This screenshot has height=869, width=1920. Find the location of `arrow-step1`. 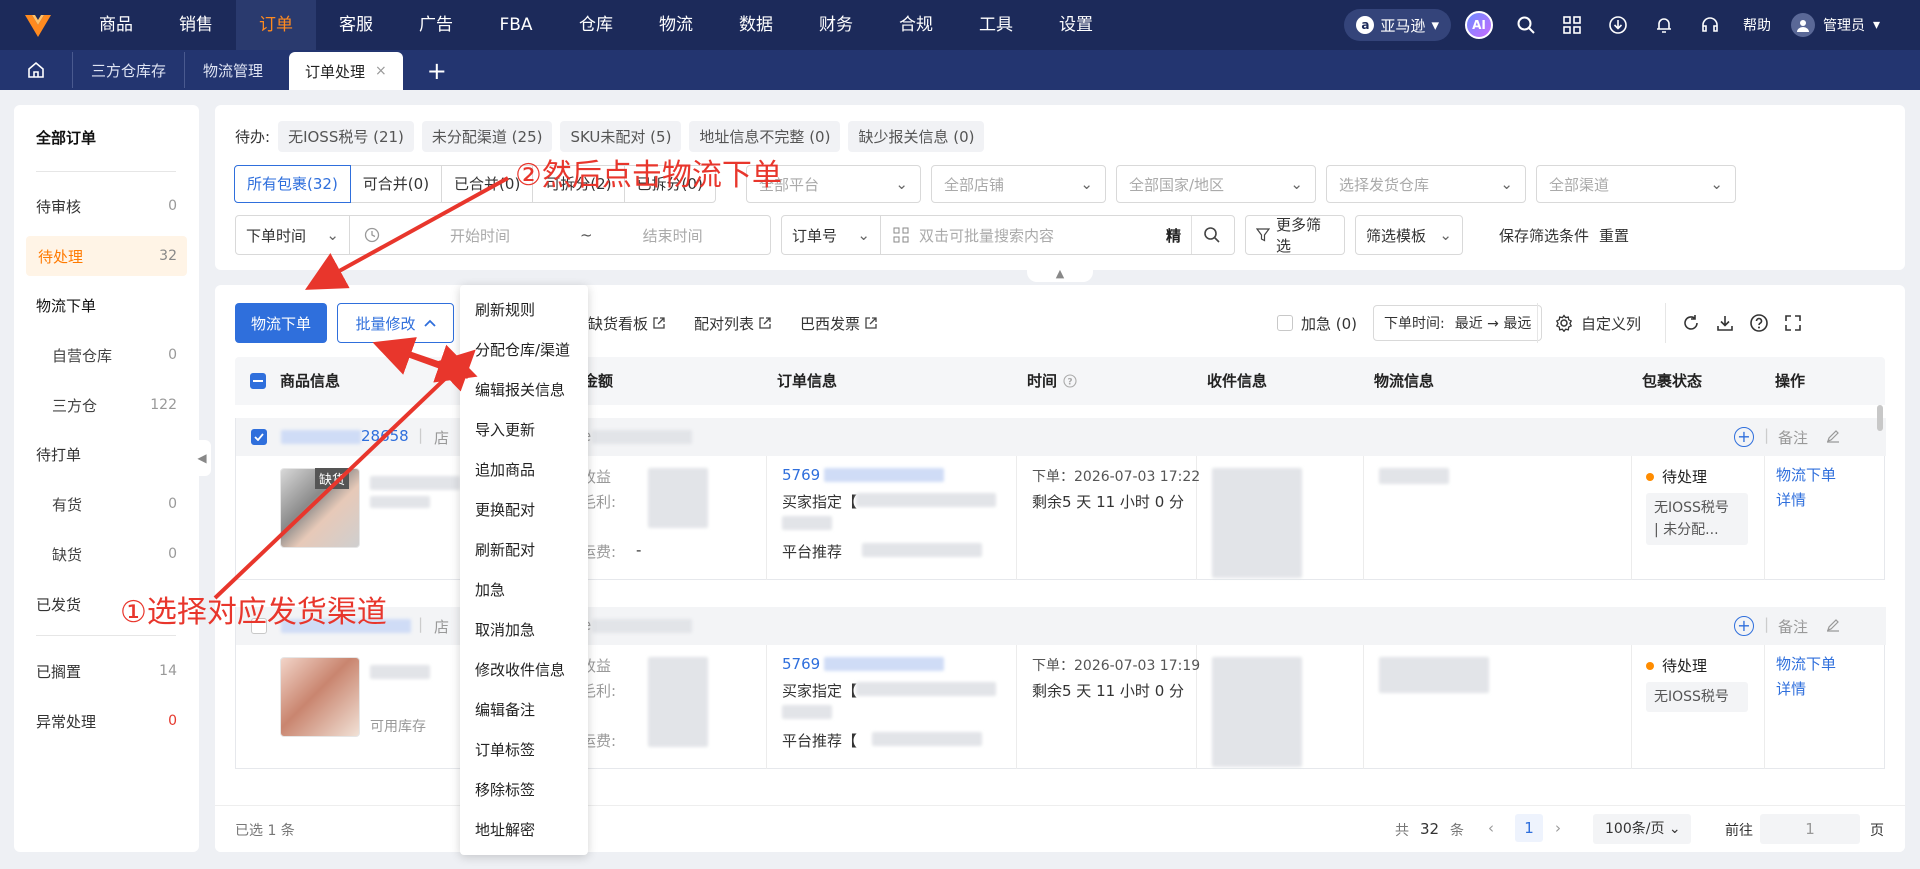

arrow-step1 is located at coordinates (344, 474).